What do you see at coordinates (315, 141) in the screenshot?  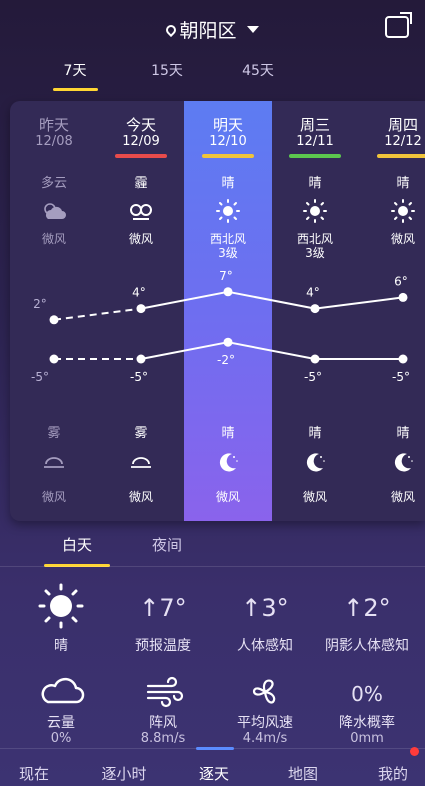 I see `day-date: 12/11` at bounding box center [315, 141].